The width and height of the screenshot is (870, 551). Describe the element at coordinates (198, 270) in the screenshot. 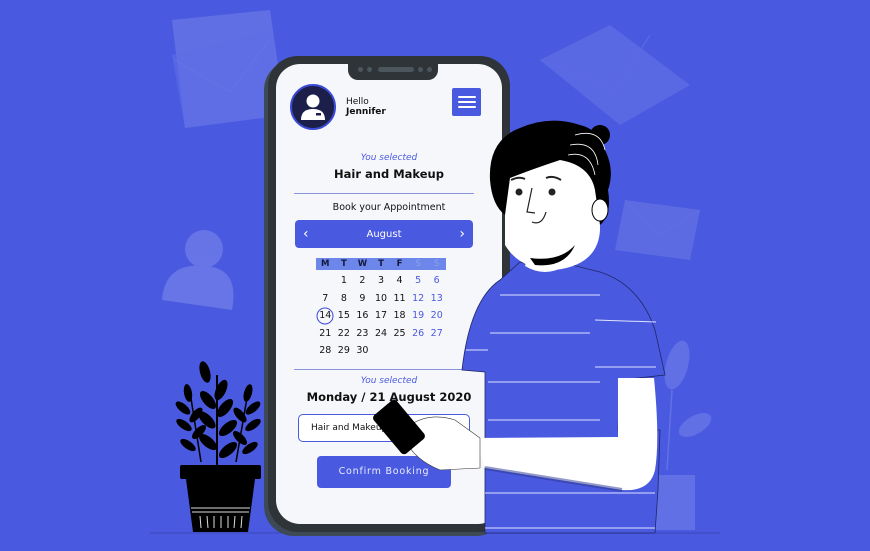

I see `person-silhouette-icon` at that location.